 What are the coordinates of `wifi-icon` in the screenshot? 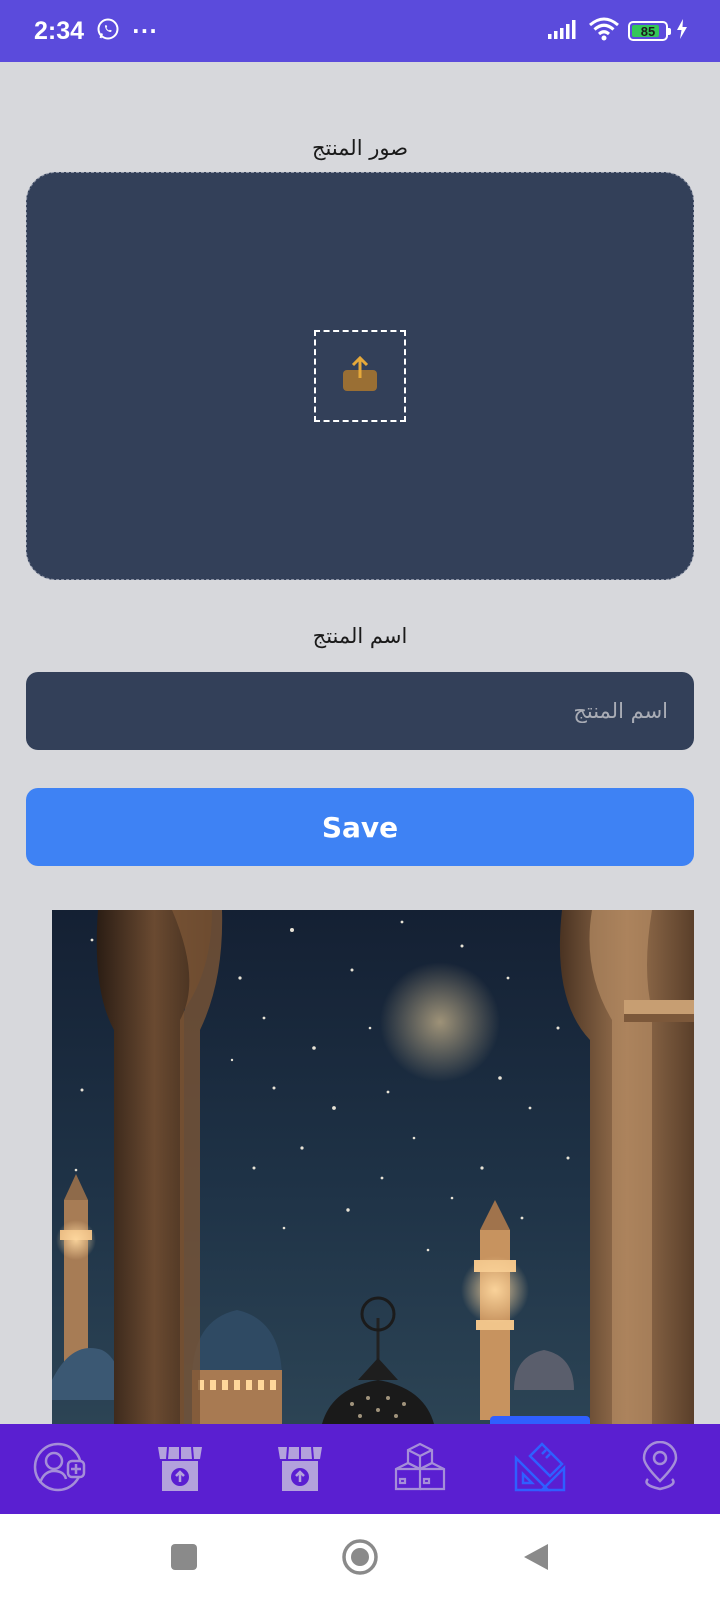 It's located at (604, 31).